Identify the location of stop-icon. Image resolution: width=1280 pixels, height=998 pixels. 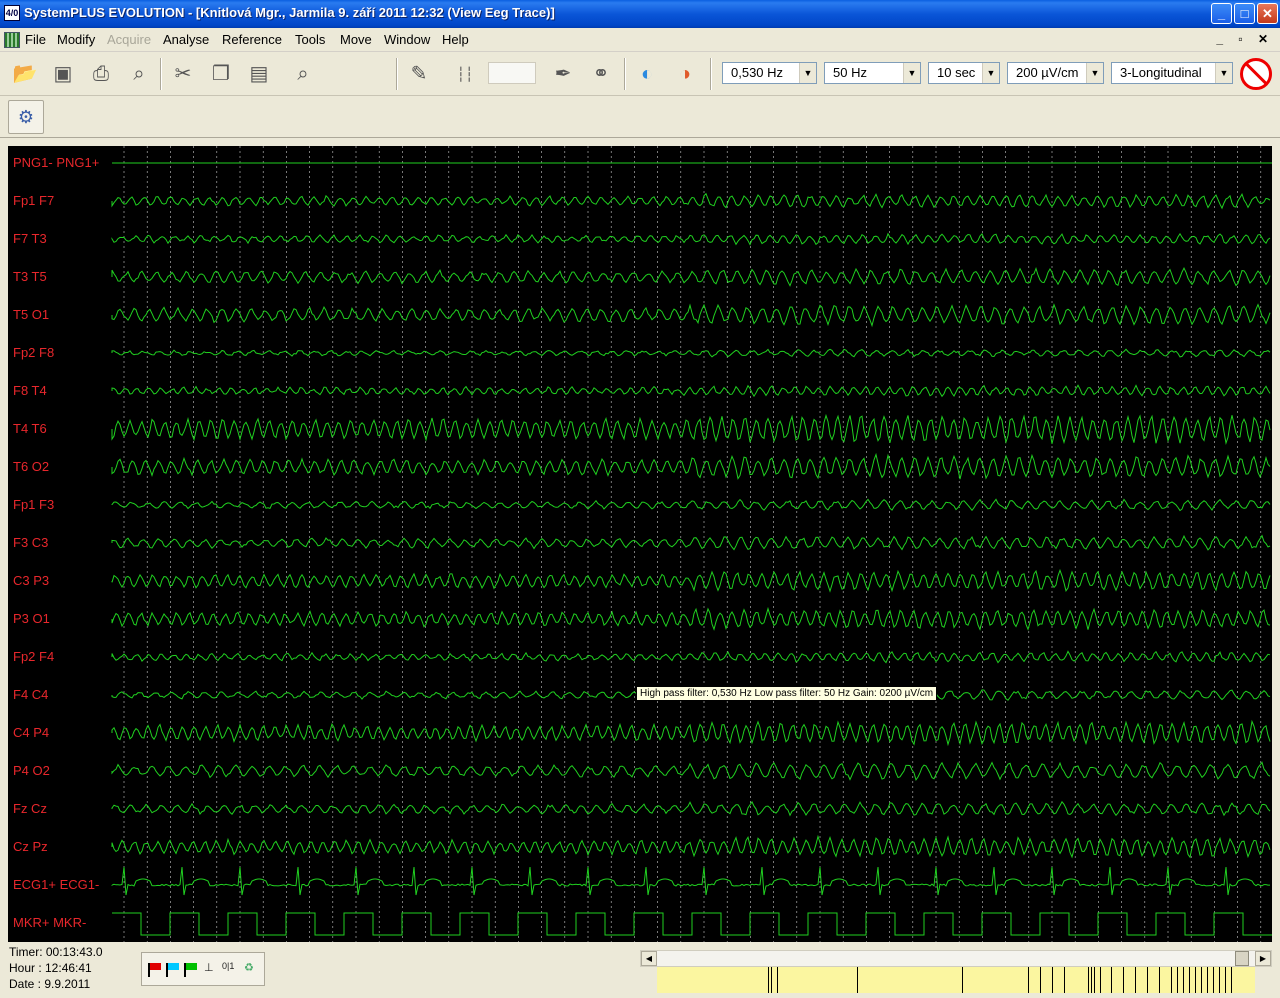
(1256, 74).